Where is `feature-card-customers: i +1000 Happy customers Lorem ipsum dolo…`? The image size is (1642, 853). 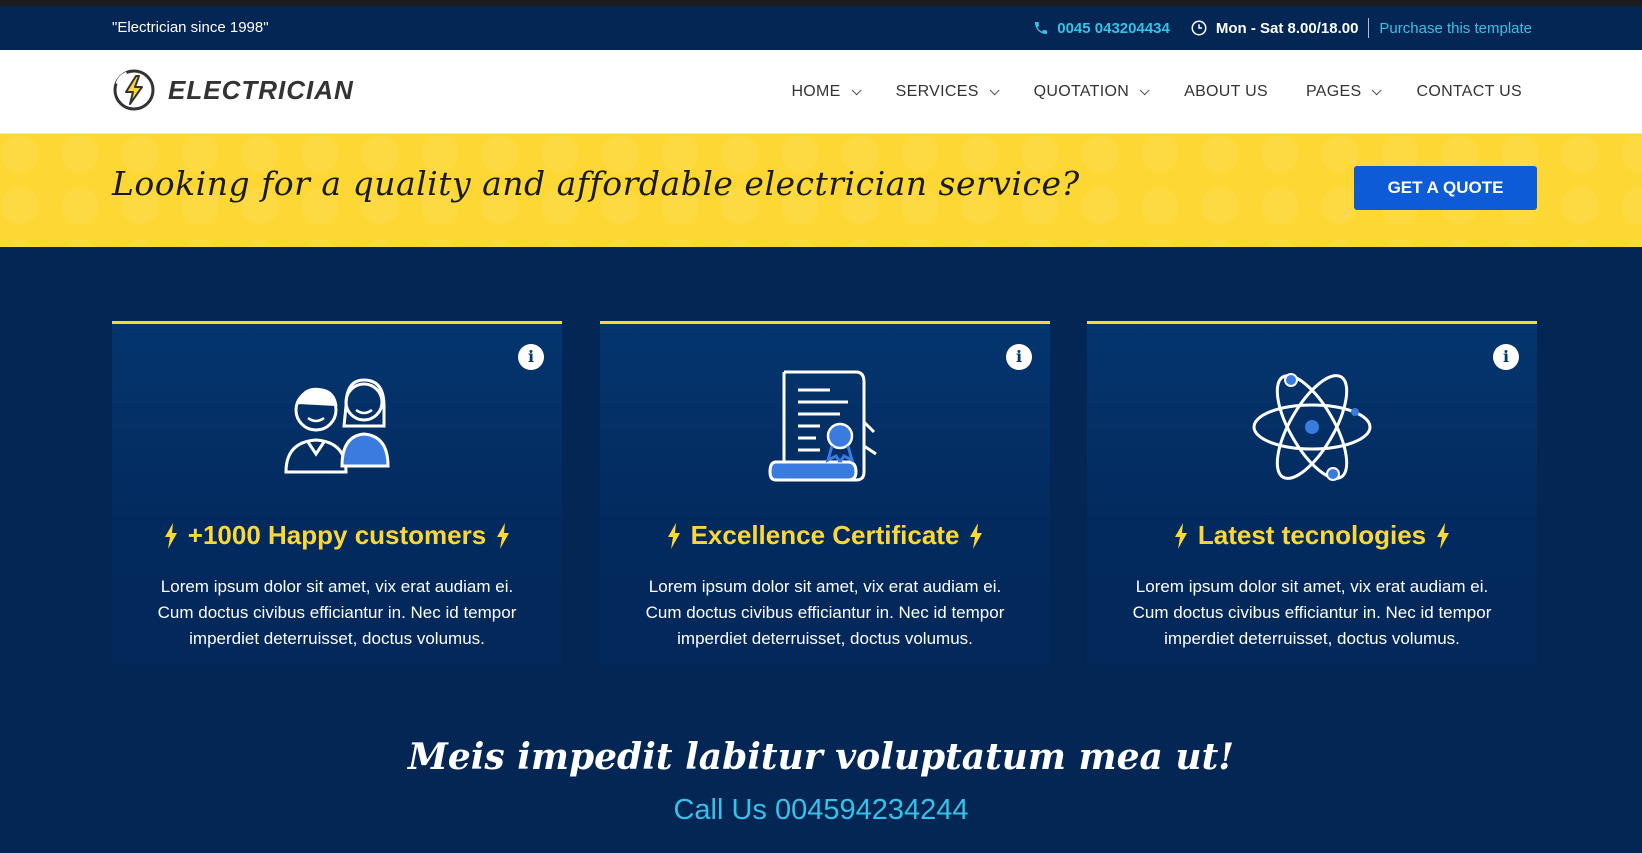
feature-card-customers: i +1000 Happy customers Lorem ipsum dolo… is located at coordinates (337, 492).